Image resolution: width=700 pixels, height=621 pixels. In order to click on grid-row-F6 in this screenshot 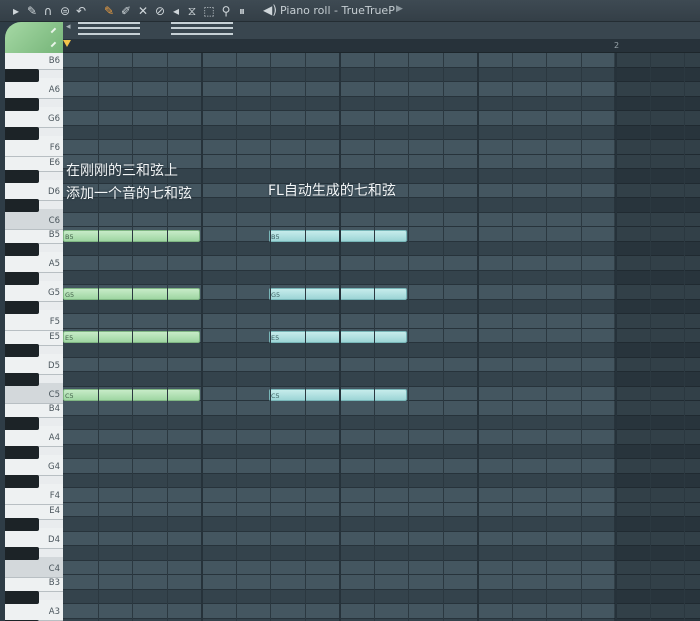, I will do `click(381, 147)`.